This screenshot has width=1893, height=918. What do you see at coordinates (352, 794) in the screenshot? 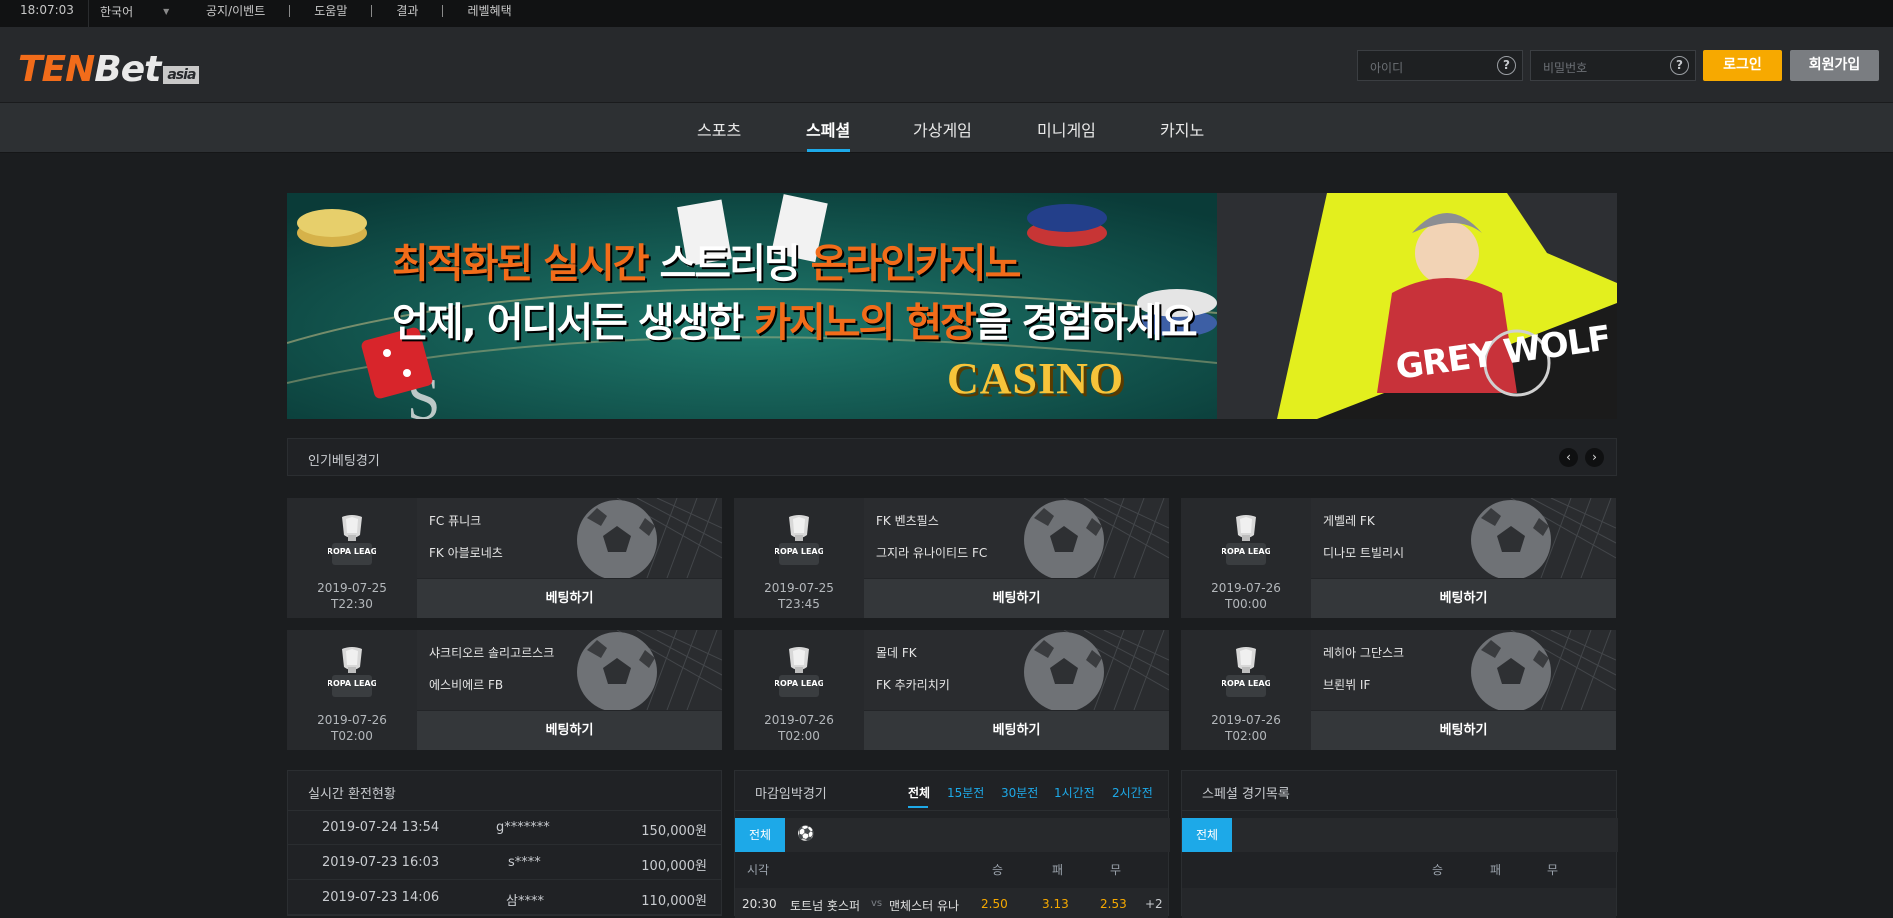
I see `panel-title: 실시간 환전현황` at bounding box center [352, 794].